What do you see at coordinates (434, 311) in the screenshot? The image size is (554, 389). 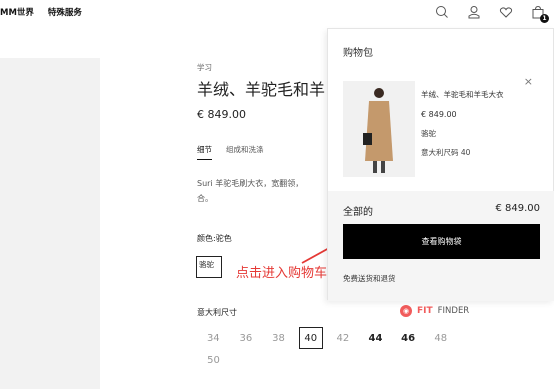 I see `fit-finder-link: ◉ FIT FINDER` at bounding box center [434, 311].